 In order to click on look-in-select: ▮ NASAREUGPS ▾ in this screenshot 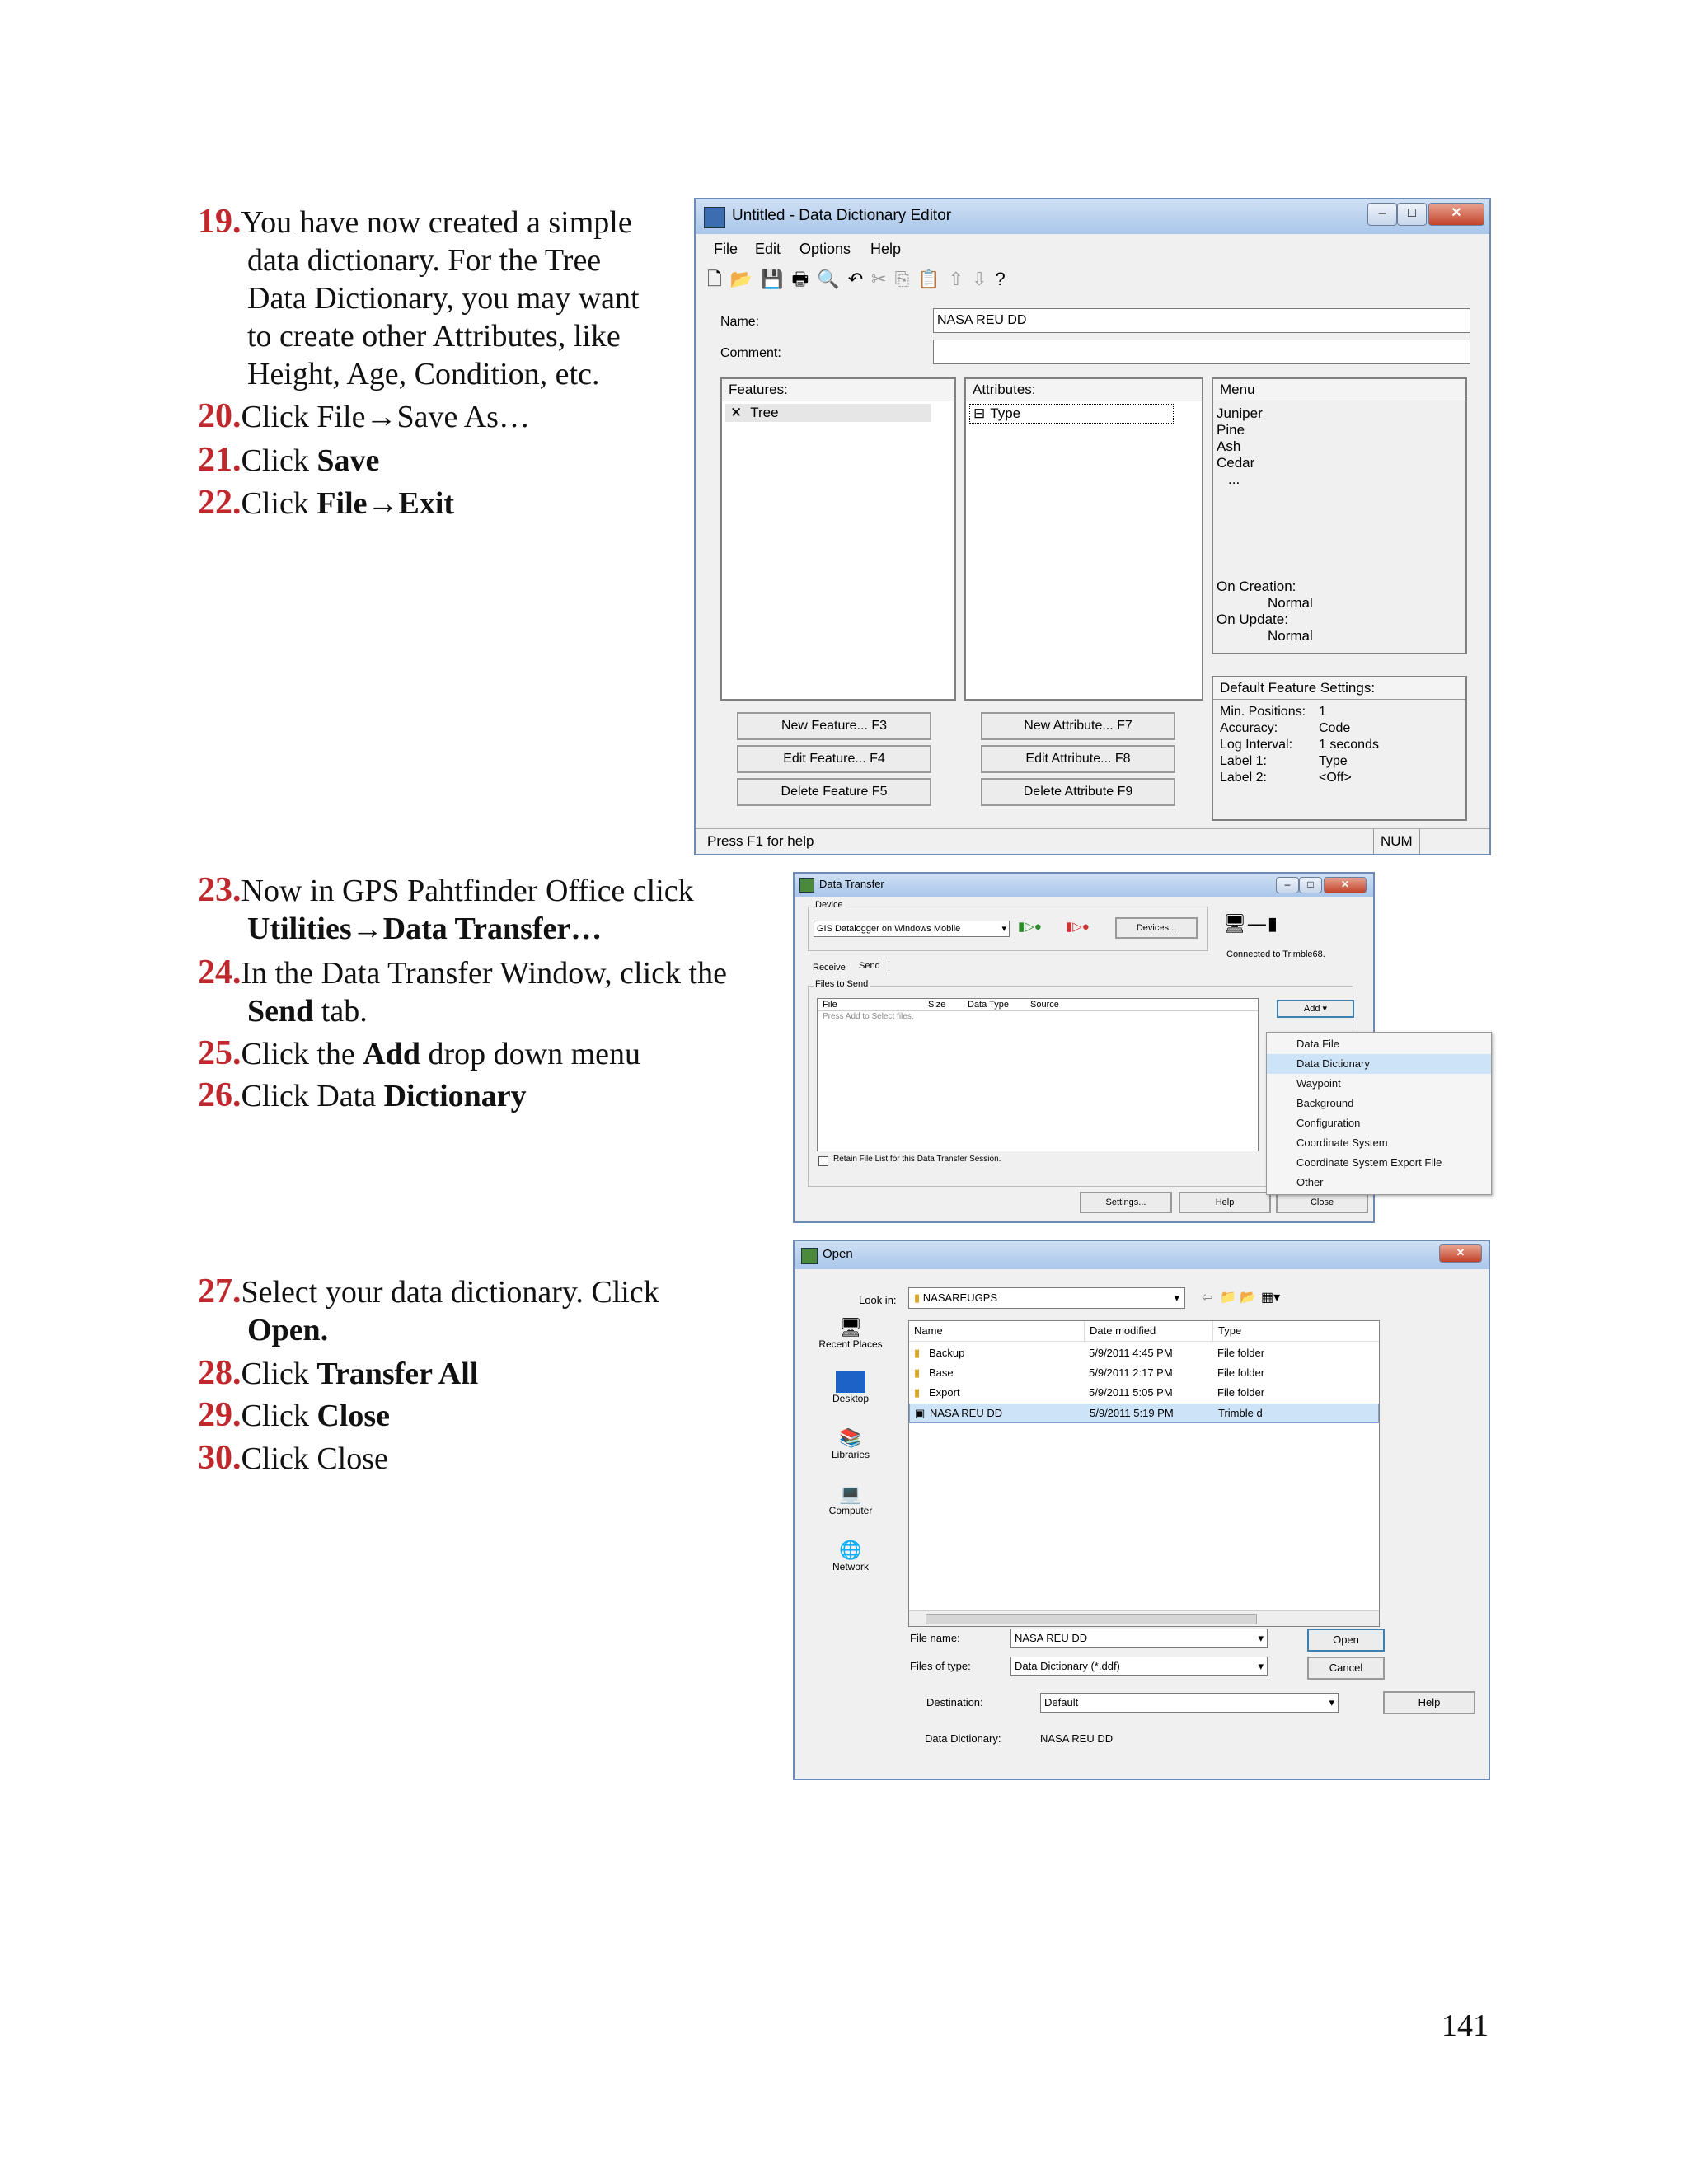, I will do `click(1046, 1298)`.